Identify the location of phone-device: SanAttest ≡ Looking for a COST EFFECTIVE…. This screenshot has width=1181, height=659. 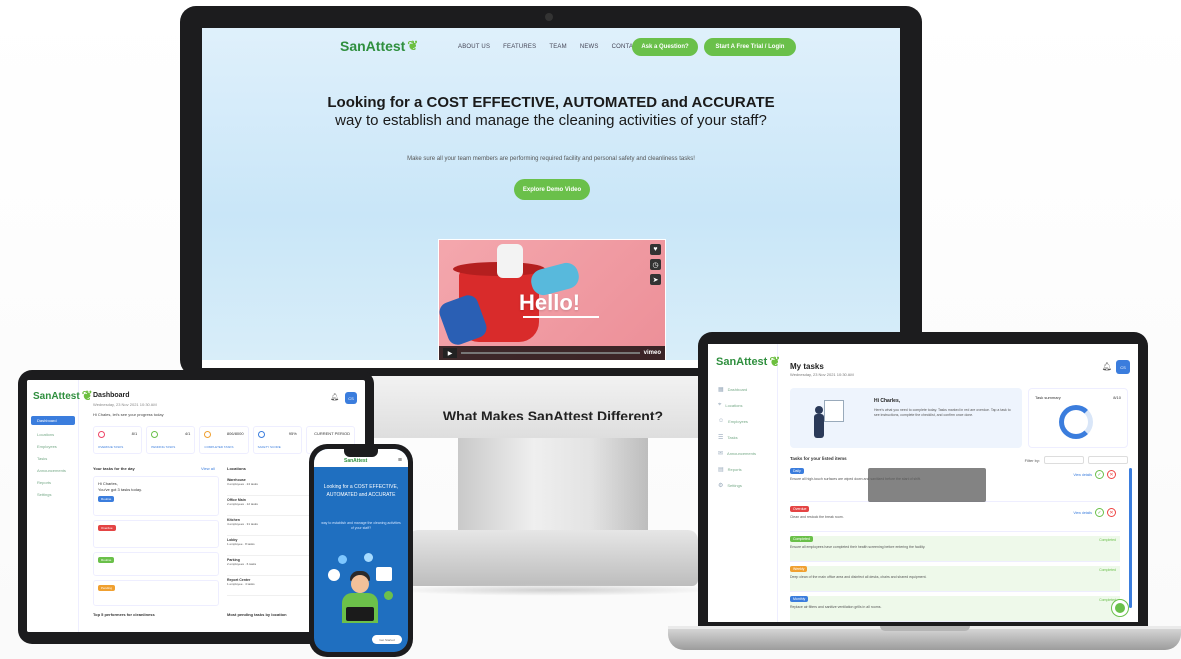
(361, 550).